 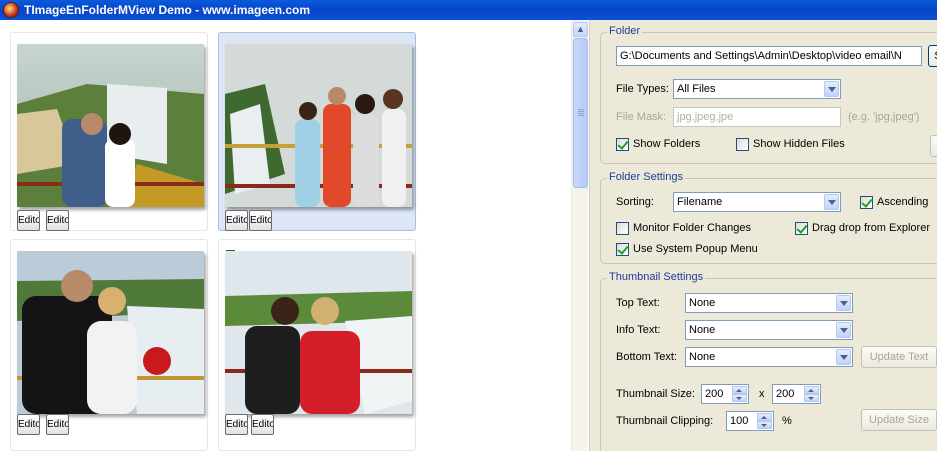 I want to click on thumbnail-width-spinner: 200, so click(x=725, y=394).